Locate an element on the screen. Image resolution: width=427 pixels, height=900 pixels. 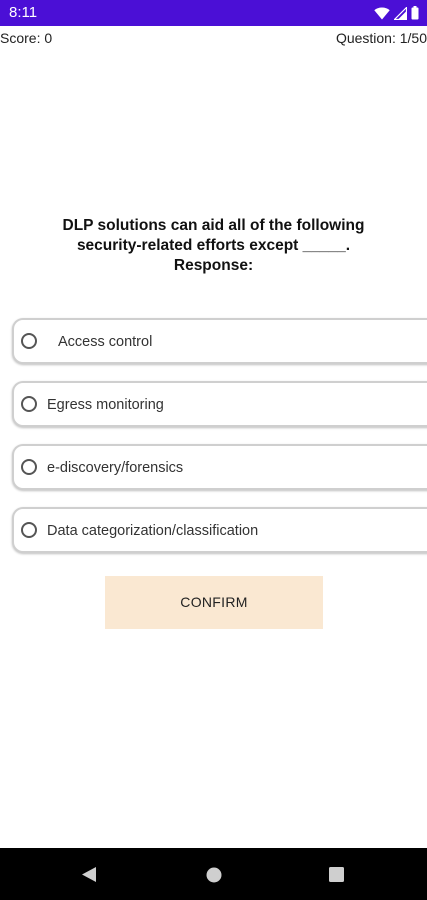
confirm-button: CONFIRM is located at coordinates (214, 602).